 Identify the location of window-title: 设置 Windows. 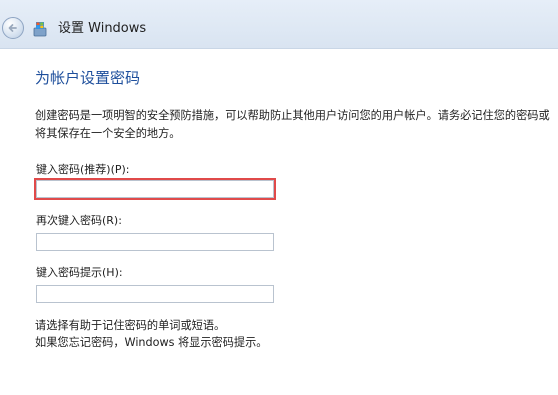
(102, 28).